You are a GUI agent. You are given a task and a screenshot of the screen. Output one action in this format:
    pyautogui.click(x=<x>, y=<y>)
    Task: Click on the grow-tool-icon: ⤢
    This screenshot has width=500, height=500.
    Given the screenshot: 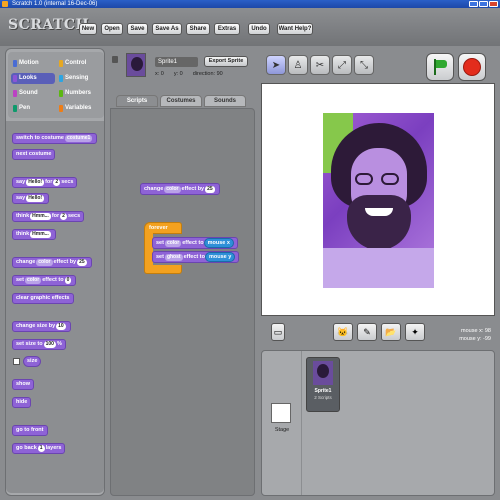 What is the action you would take?
    pyautogui.click(x=342, y=65)
    